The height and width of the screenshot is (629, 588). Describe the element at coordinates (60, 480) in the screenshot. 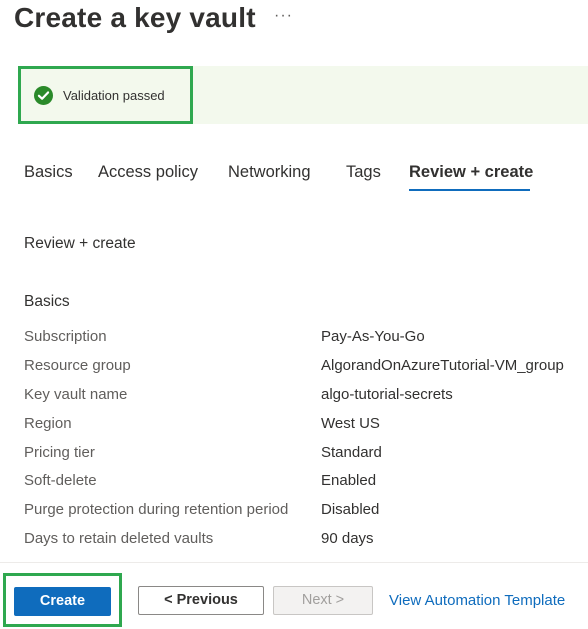

I see `row-label-soft-delete: Soft-delete` at that location.